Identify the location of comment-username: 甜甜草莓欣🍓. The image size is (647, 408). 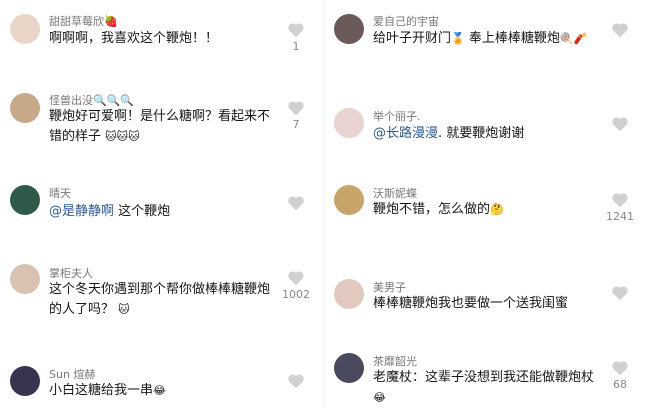
(83, 21).